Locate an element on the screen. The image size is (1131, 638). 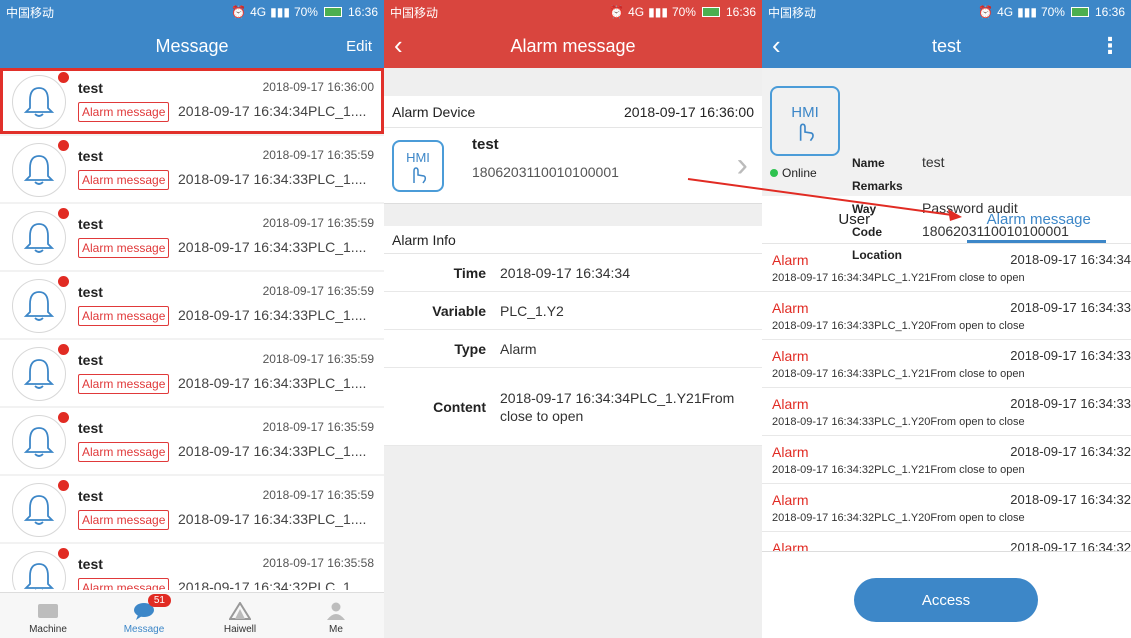
edit-button: Edit is located at coordinates (359, 46).